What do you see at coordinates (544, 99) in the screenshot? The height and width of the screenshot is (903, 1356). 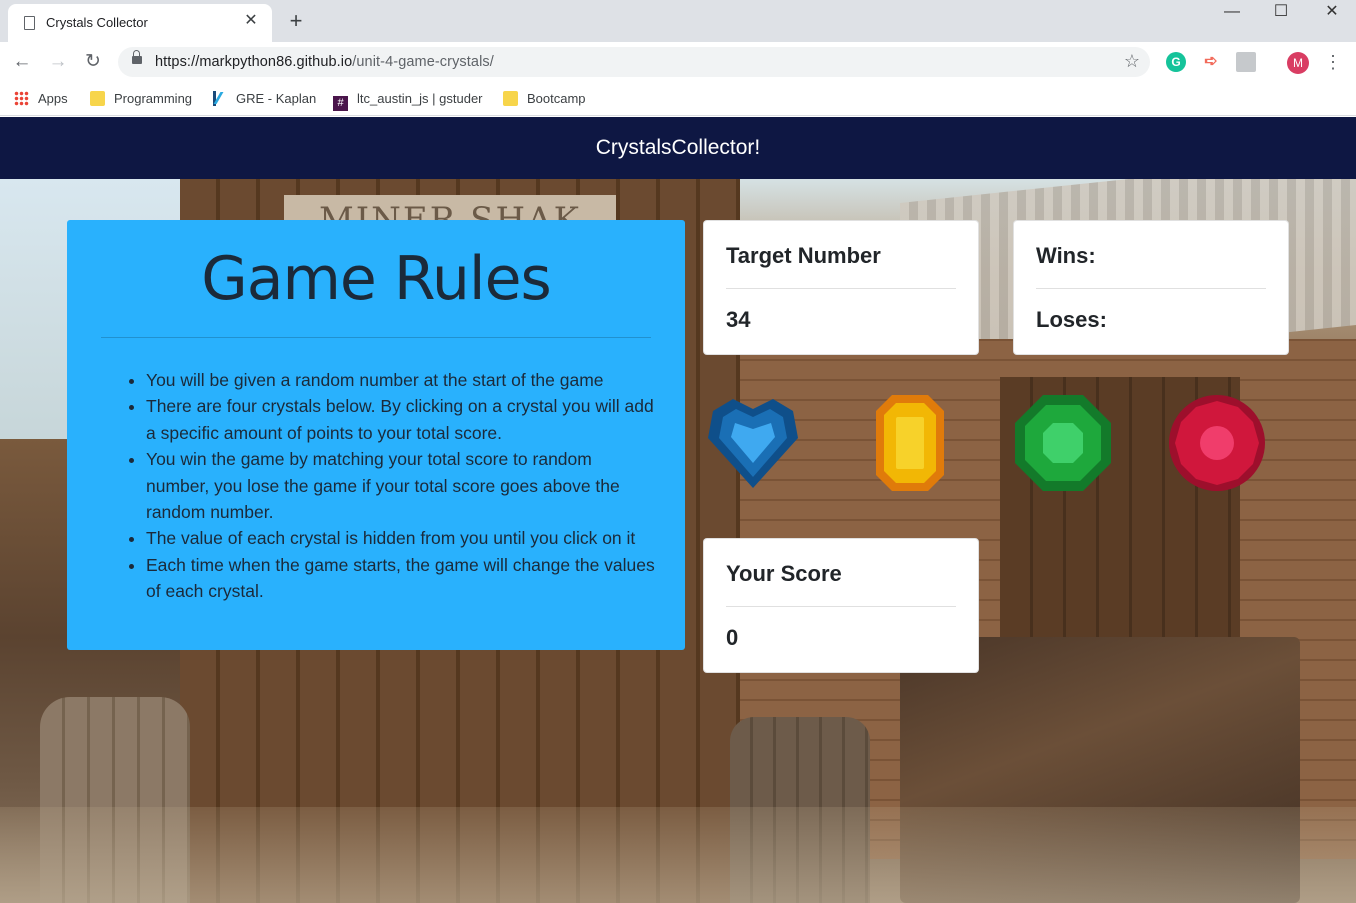 I see `bookmark-bootcamp: Bootcamp` at bounding box center [544, 99].